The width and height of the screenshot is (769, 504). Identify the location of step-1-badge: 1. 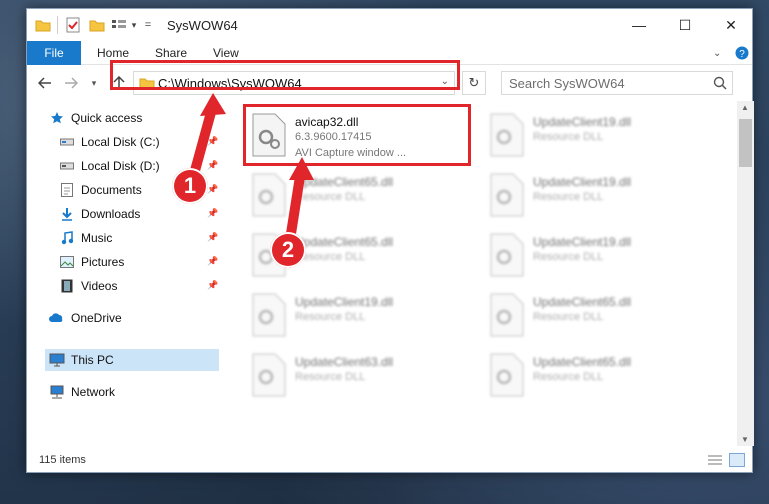
(190, 186).